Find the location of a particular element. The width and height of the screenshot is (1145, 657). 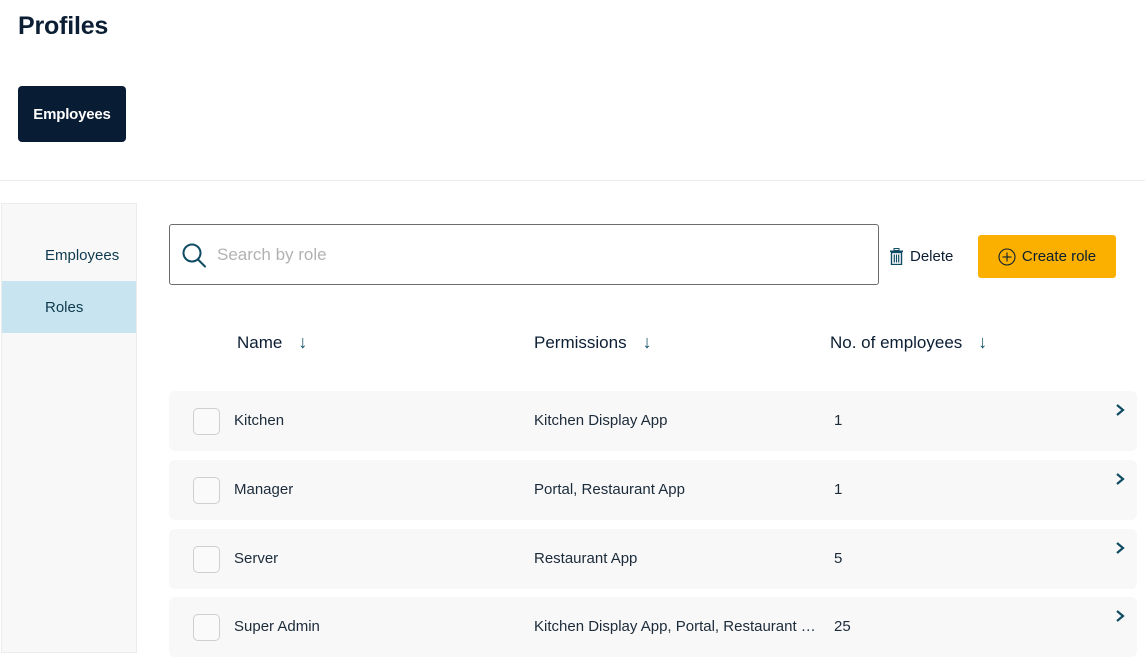

search-icon is located at coordinates (194, 255).